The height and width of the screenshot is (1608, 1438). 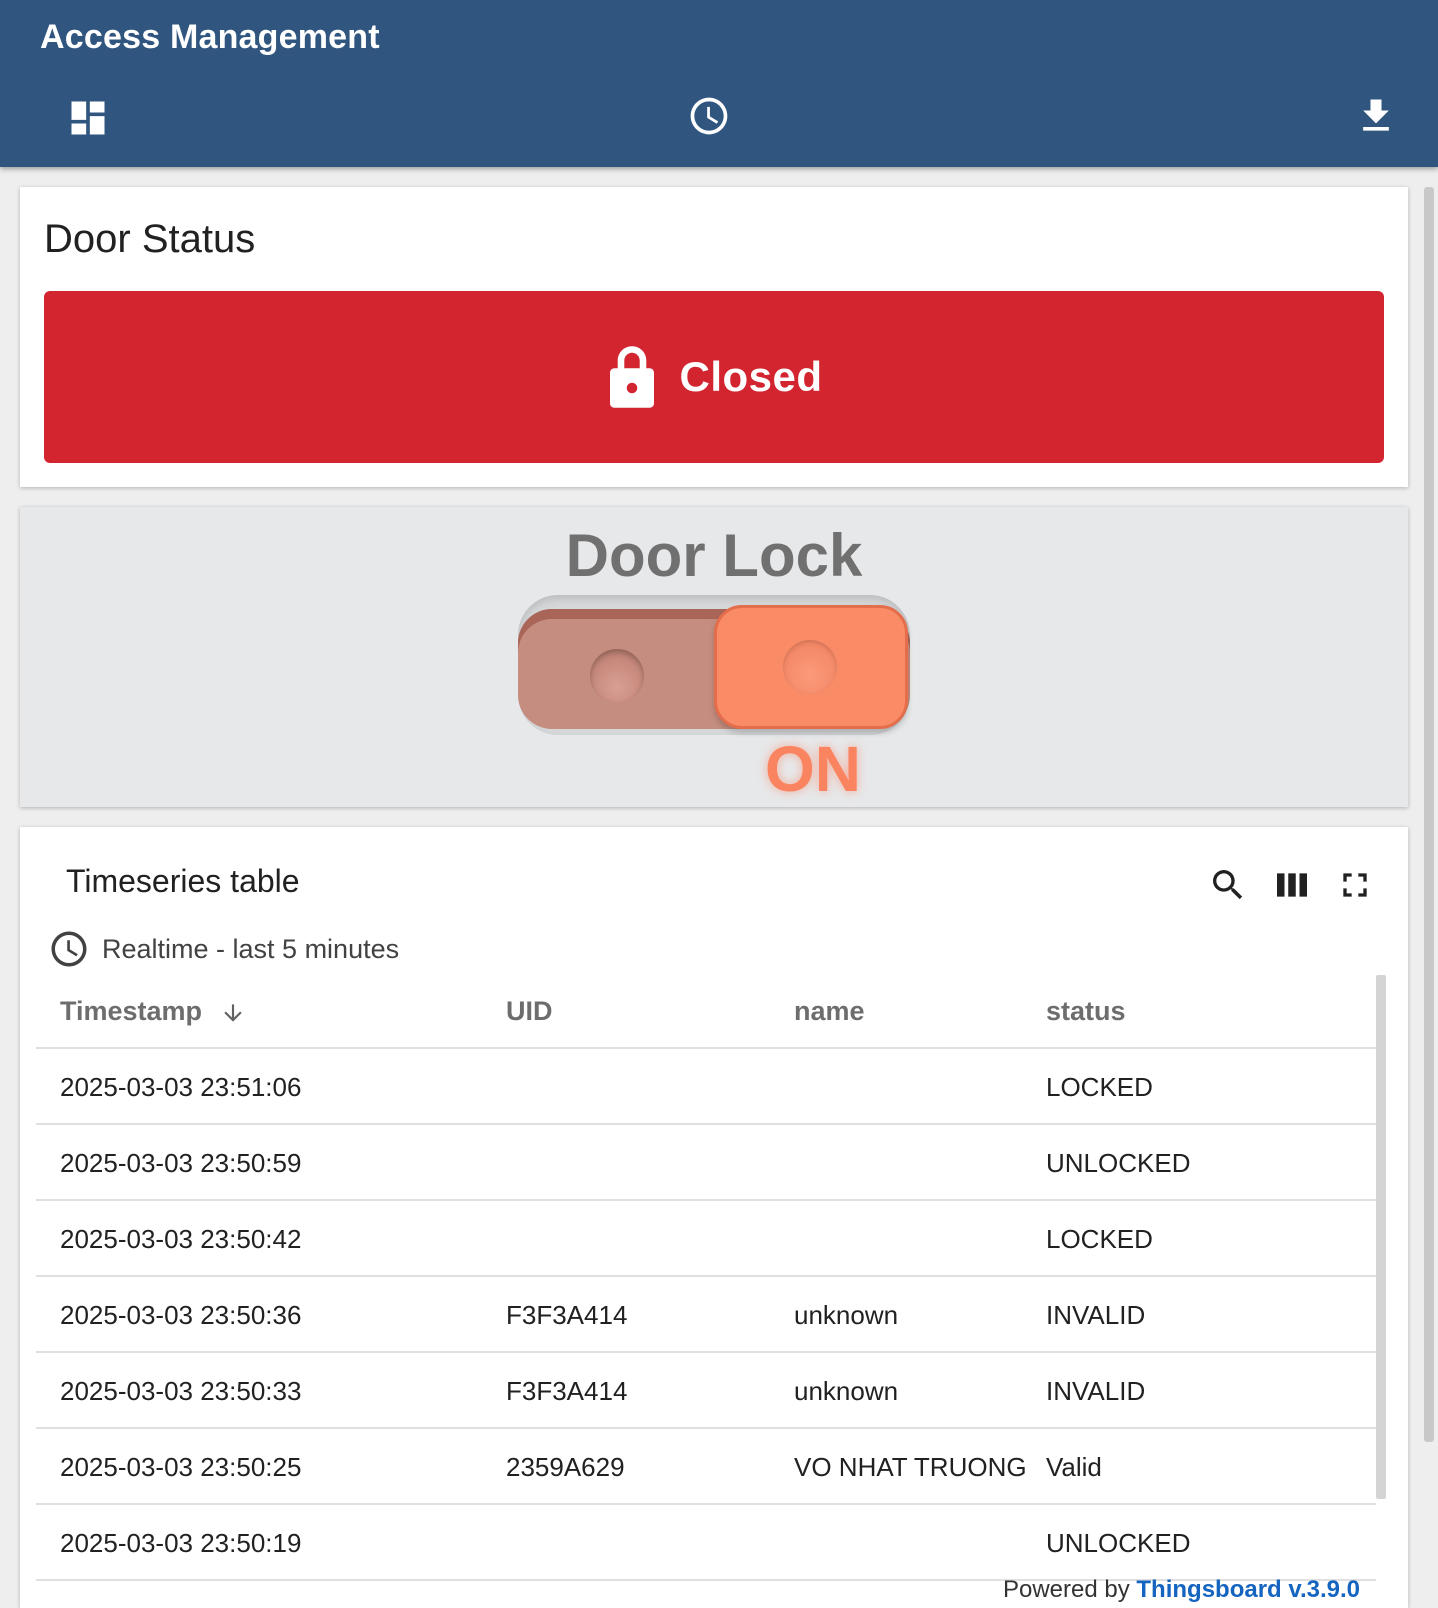 What do you see at coordinates (1086, 1011) in the screenshot?
I see `column-header-status: status` at bounding box center [1086, 1011].